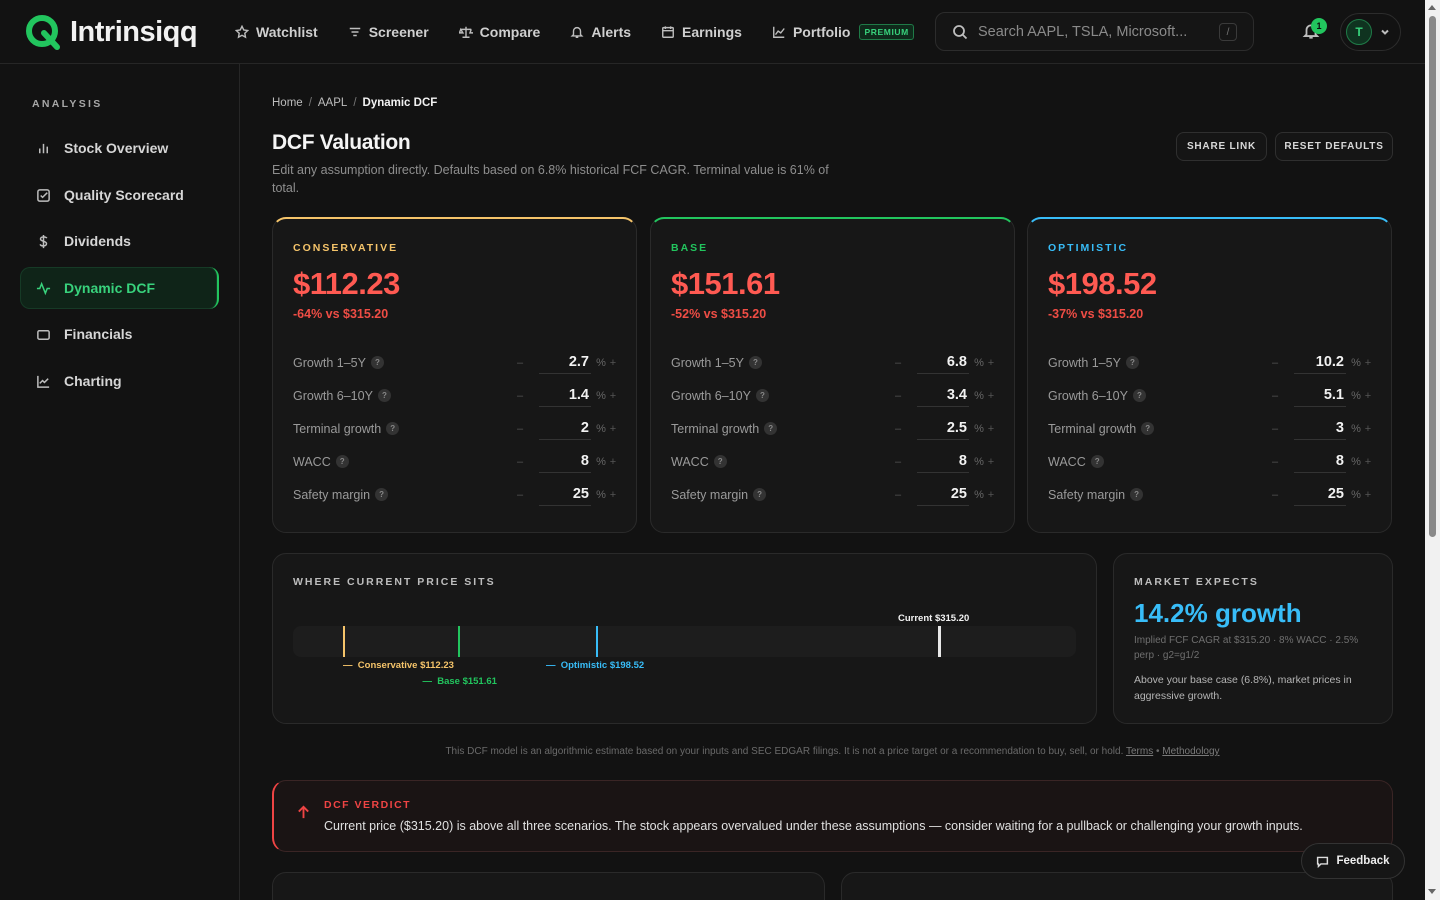 The image size is (1440, 900). What do you see at coordinates (1320, 396) in the screenshot?
I see `assumption-input: 5.1` at bounding box center [1320, 396].